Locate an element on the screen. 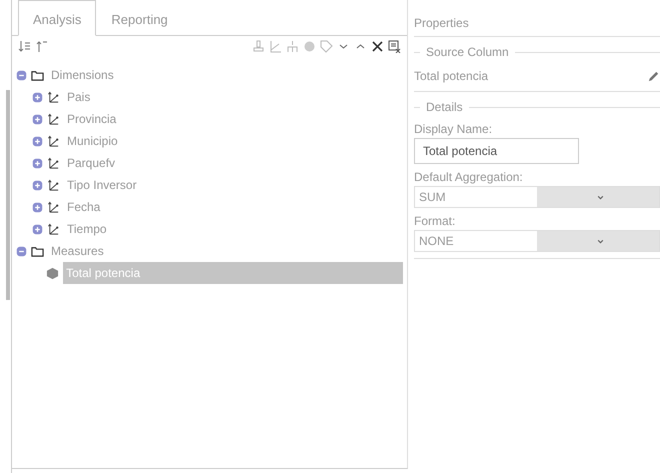 This screenshot has width=660, height=473. tree-item: Tiempo is located at coordinates (87, 229).